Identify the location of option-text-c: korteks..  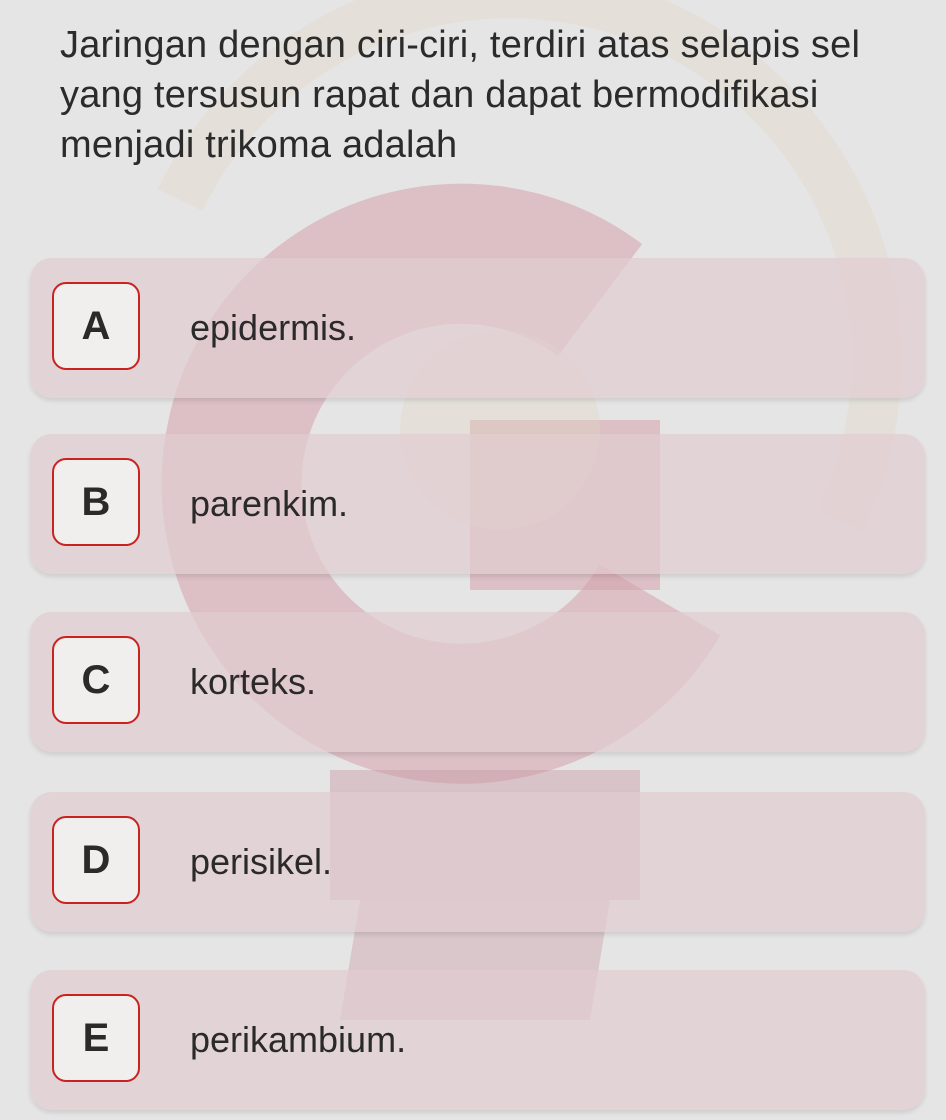
(253, 681).